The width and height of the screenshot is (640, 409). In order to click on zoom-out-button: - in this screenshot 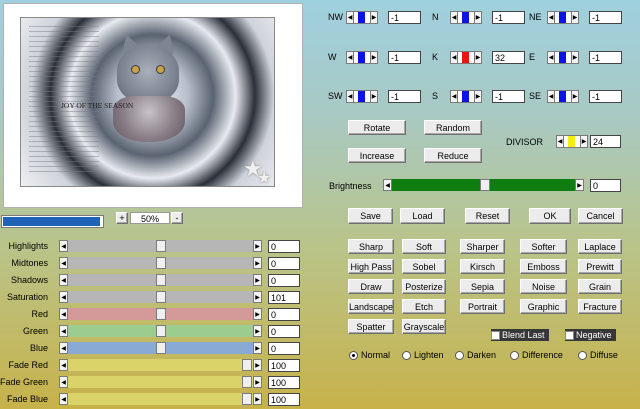, I will do `click(177, 218)`.